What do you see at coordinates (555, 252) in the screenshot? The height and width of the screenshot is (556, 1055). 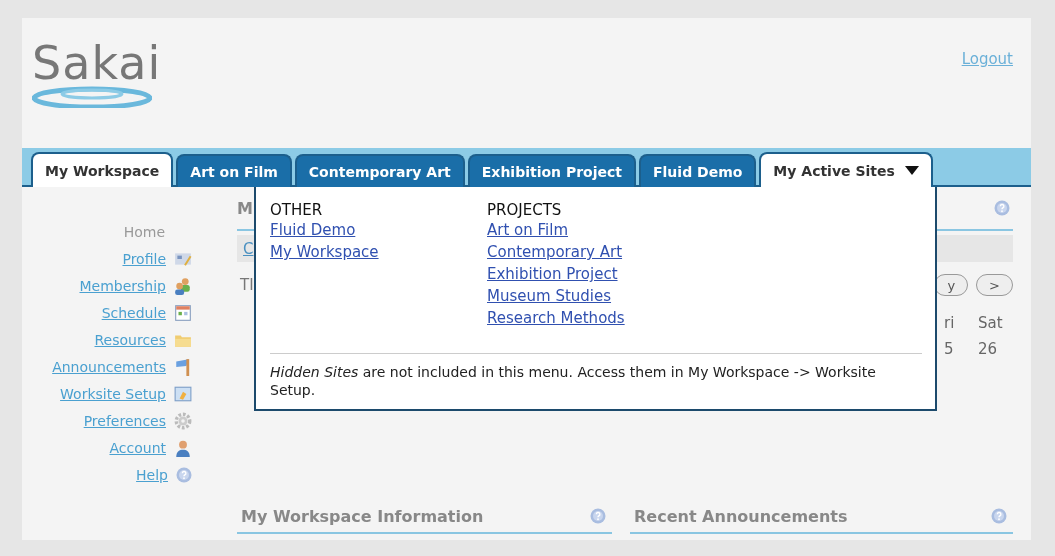 I see `site-link: Contemporary Art` at bounding box center [555, 252].